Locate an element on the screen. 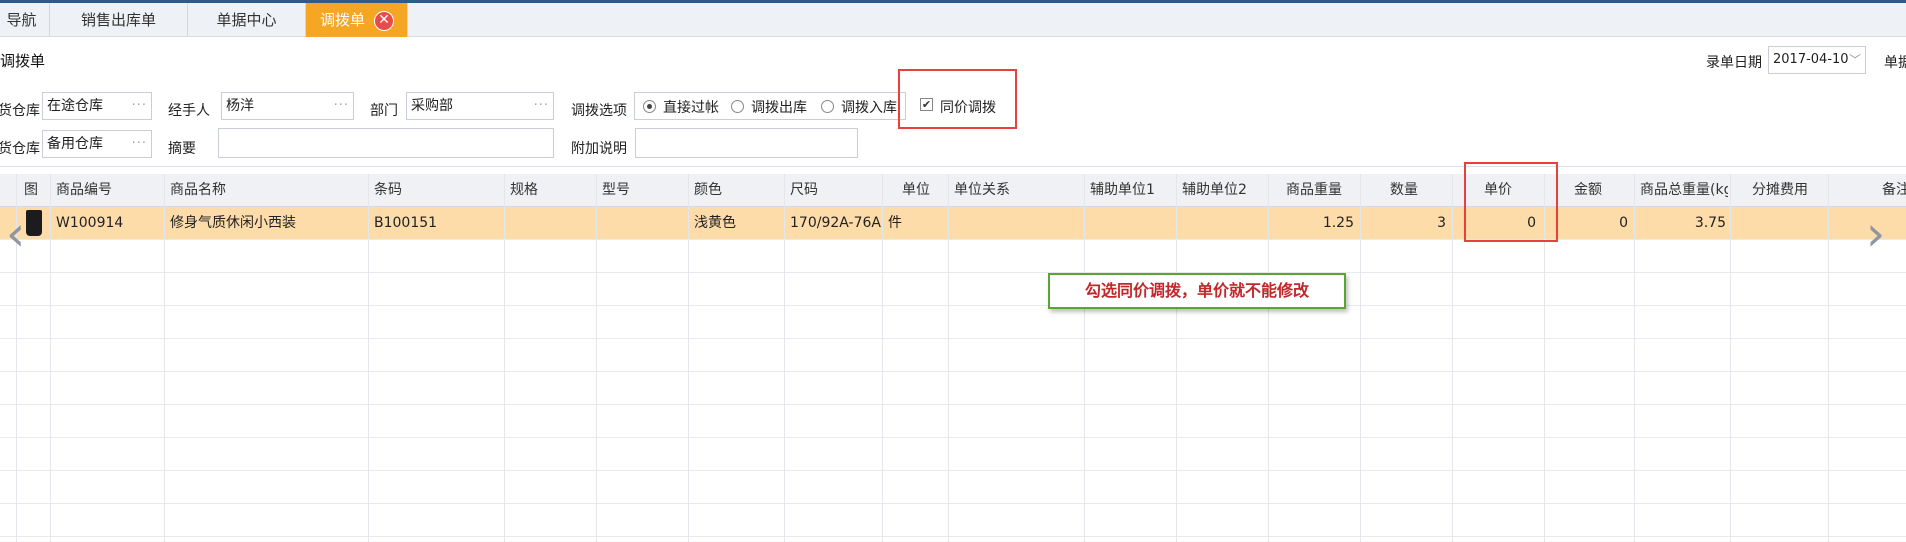  record-date-picker: 2017-04-10 ﹀ is located at coordinates (1817, 60).